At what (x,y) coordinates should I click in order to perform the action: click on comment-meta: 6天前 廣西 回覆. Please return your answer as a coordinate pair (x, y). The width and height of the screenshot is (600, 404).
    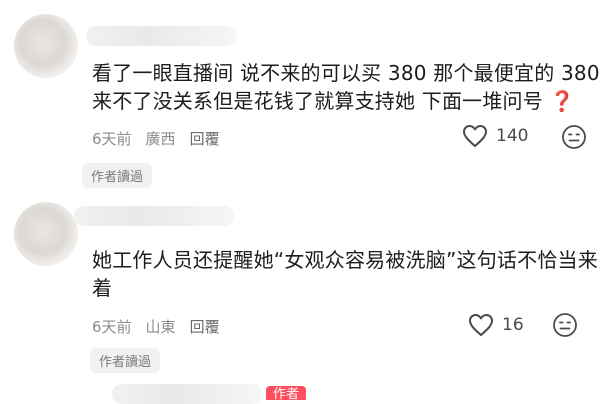
    Looking at the image, I should click on (163, 138).